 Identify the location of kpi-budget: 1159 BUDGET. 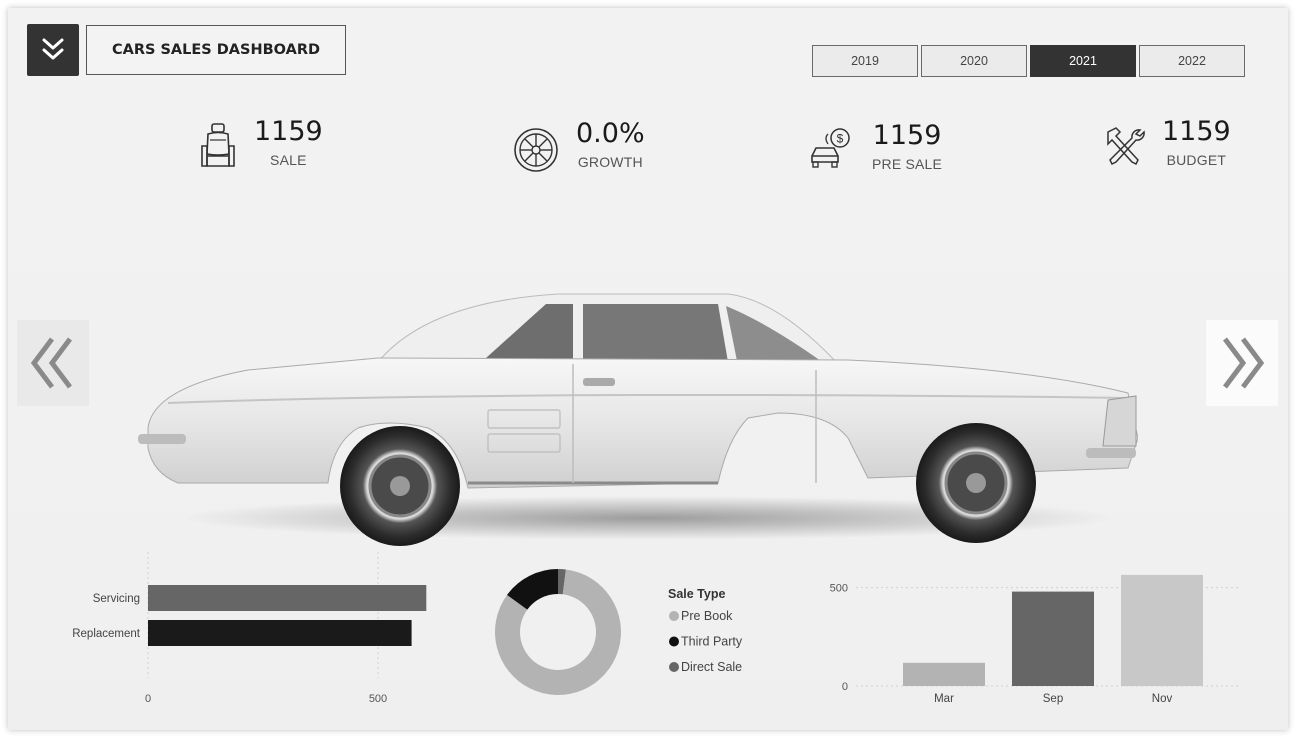
(1166, 143).